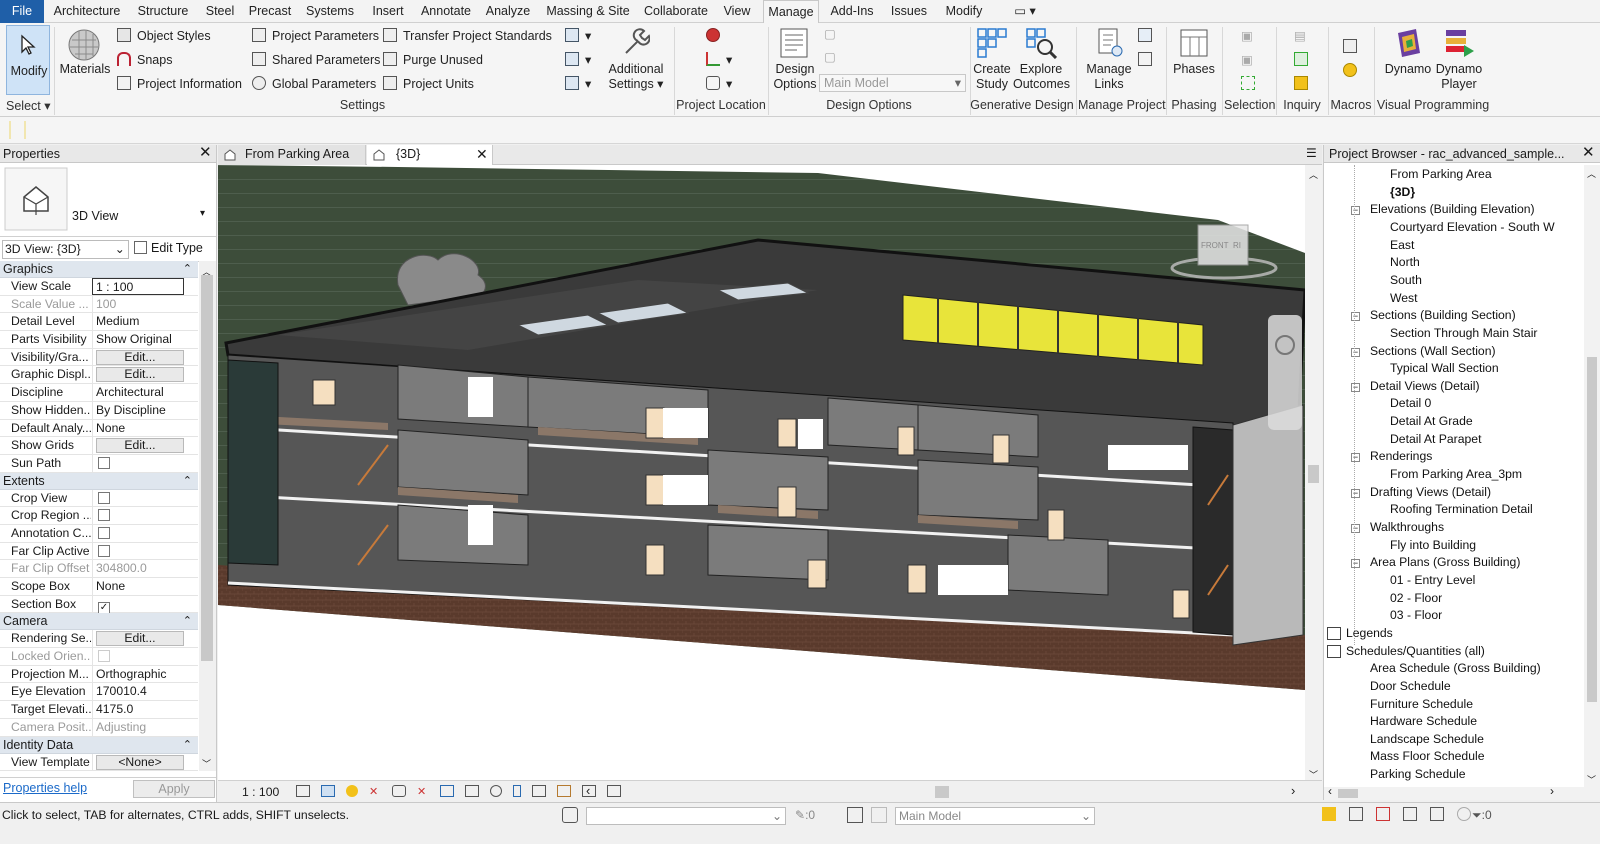 The image size is (1600, 844). I want to click on ribbon-tab-collaborate: Collaborate, so click(676, 11).